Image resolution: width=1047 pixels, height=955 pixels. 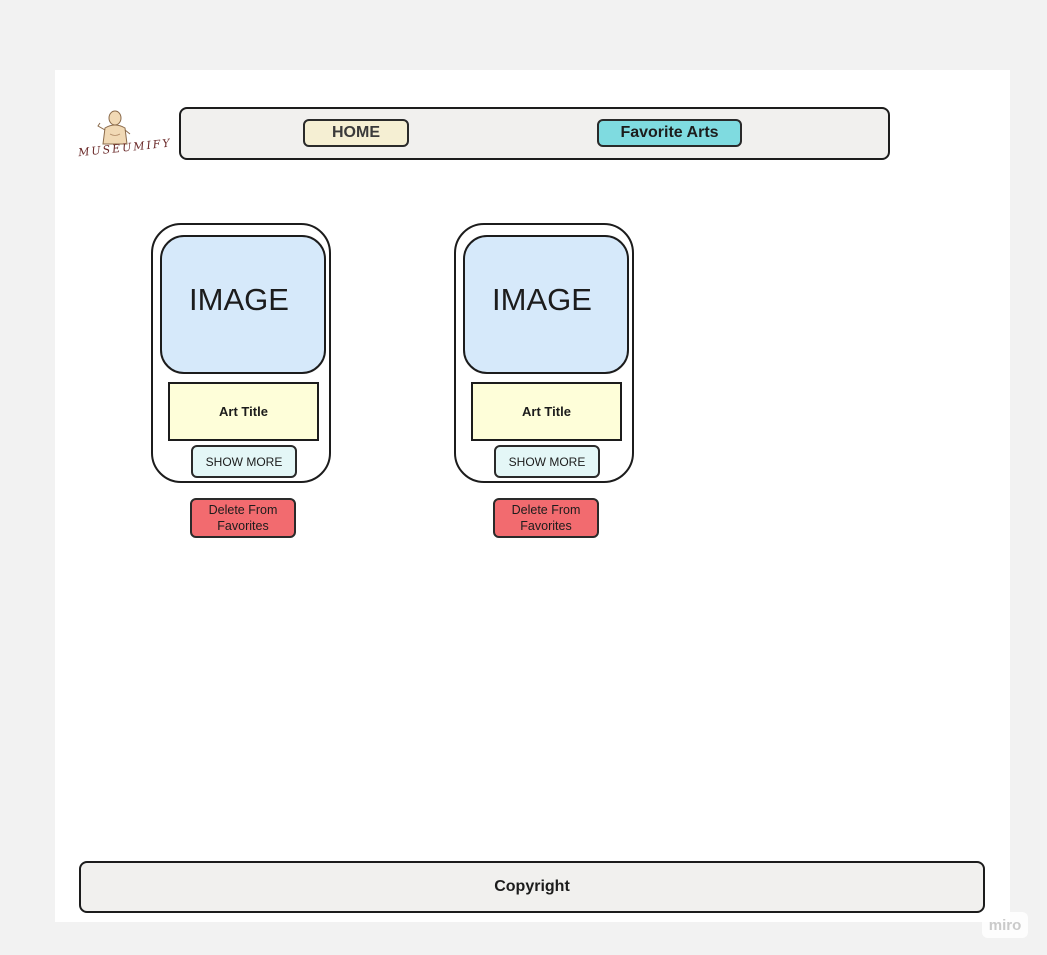 What do you see at coordinates (1005, 925) in the screenshot?
I see `miro-watermark: miro` at bounding box center [1005, 925].